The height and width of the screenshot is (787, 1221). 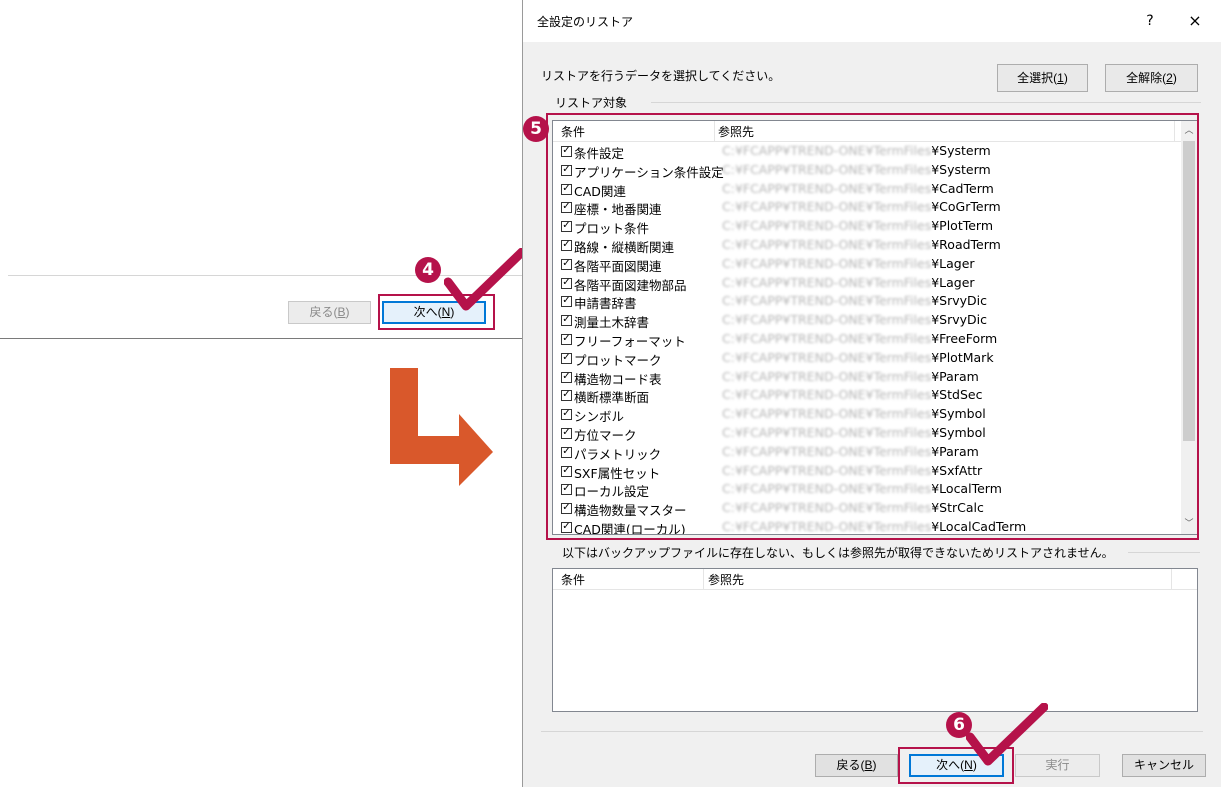 I want to click on select-all-label: 全選択(, so click(x=1037, y=78).